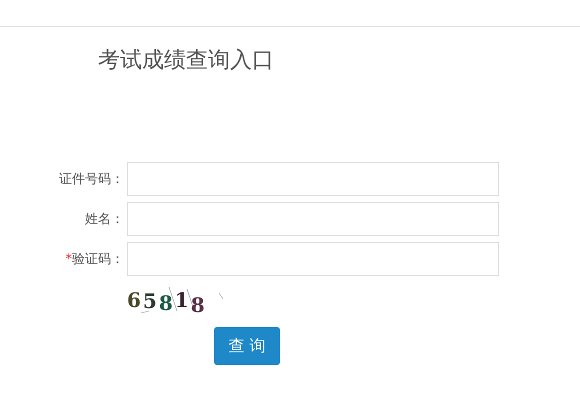 This screenshot has width=580, height=419. Describe the element at coordinates (186, 61) in the screenshot. I see `page-title: 考试成绩查询入口` at that location.